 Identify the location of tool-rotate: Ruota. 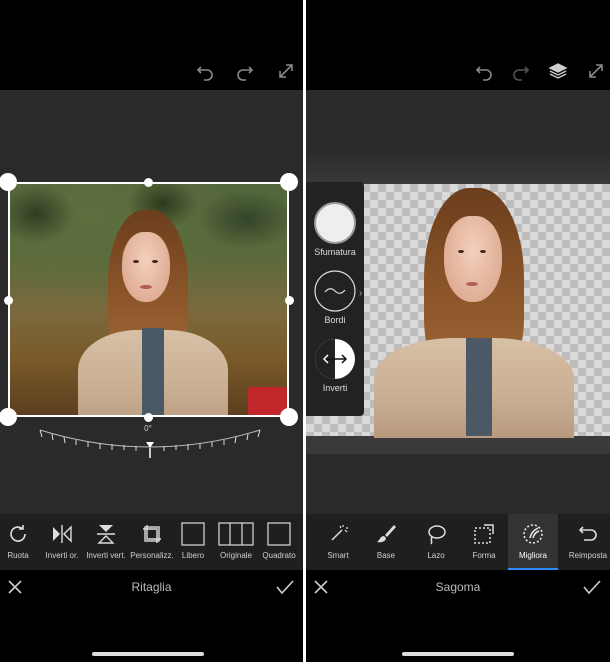
(18, 542).